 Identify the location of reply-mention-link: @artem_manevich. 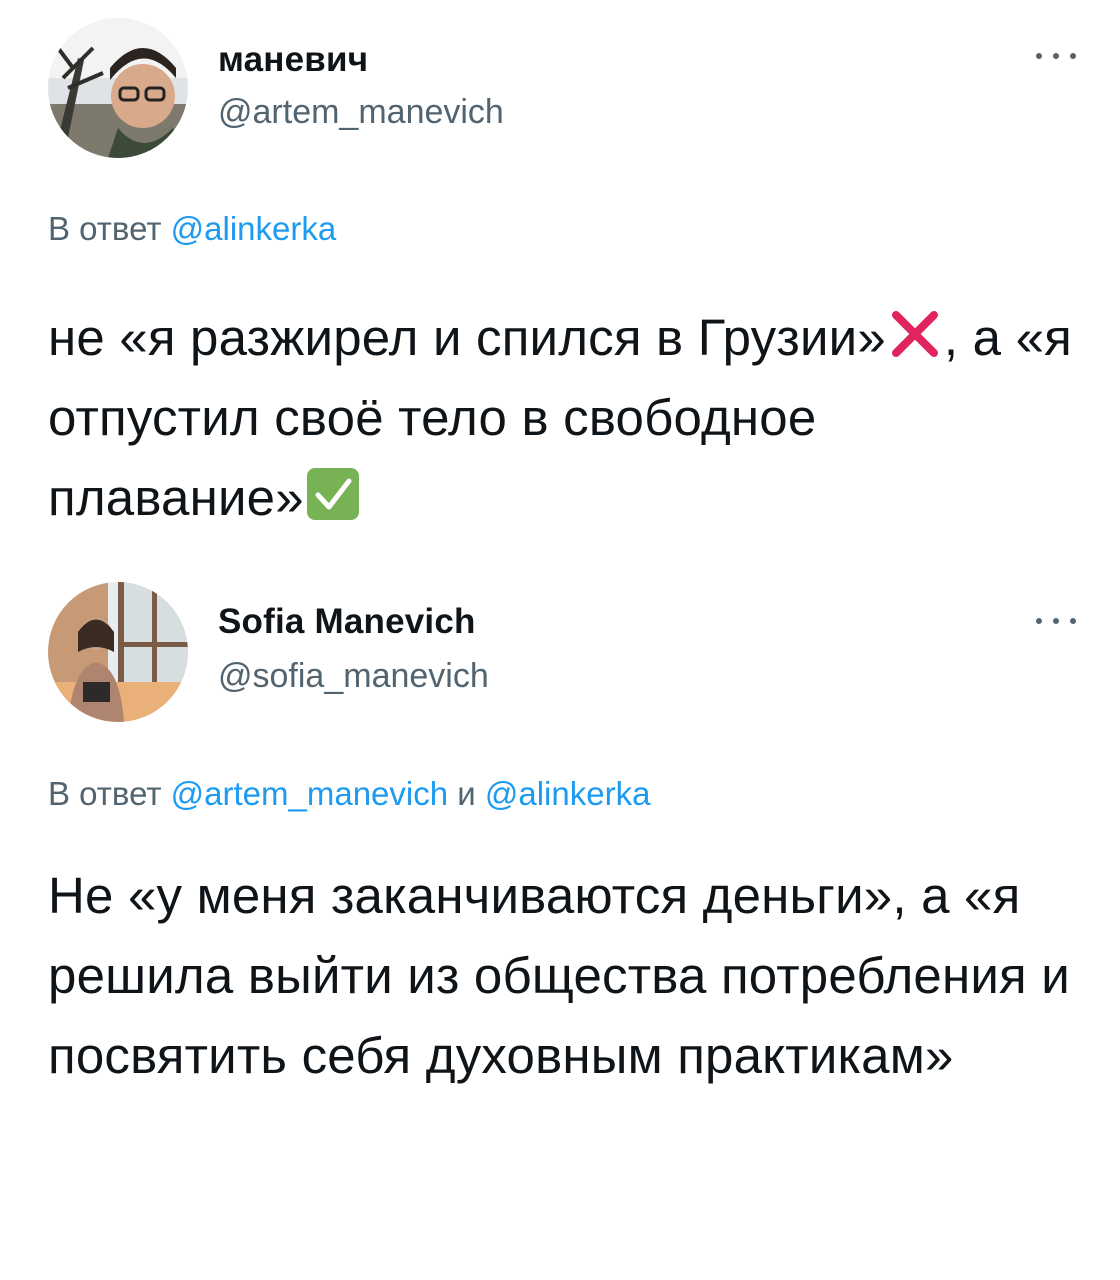
(309, 793).